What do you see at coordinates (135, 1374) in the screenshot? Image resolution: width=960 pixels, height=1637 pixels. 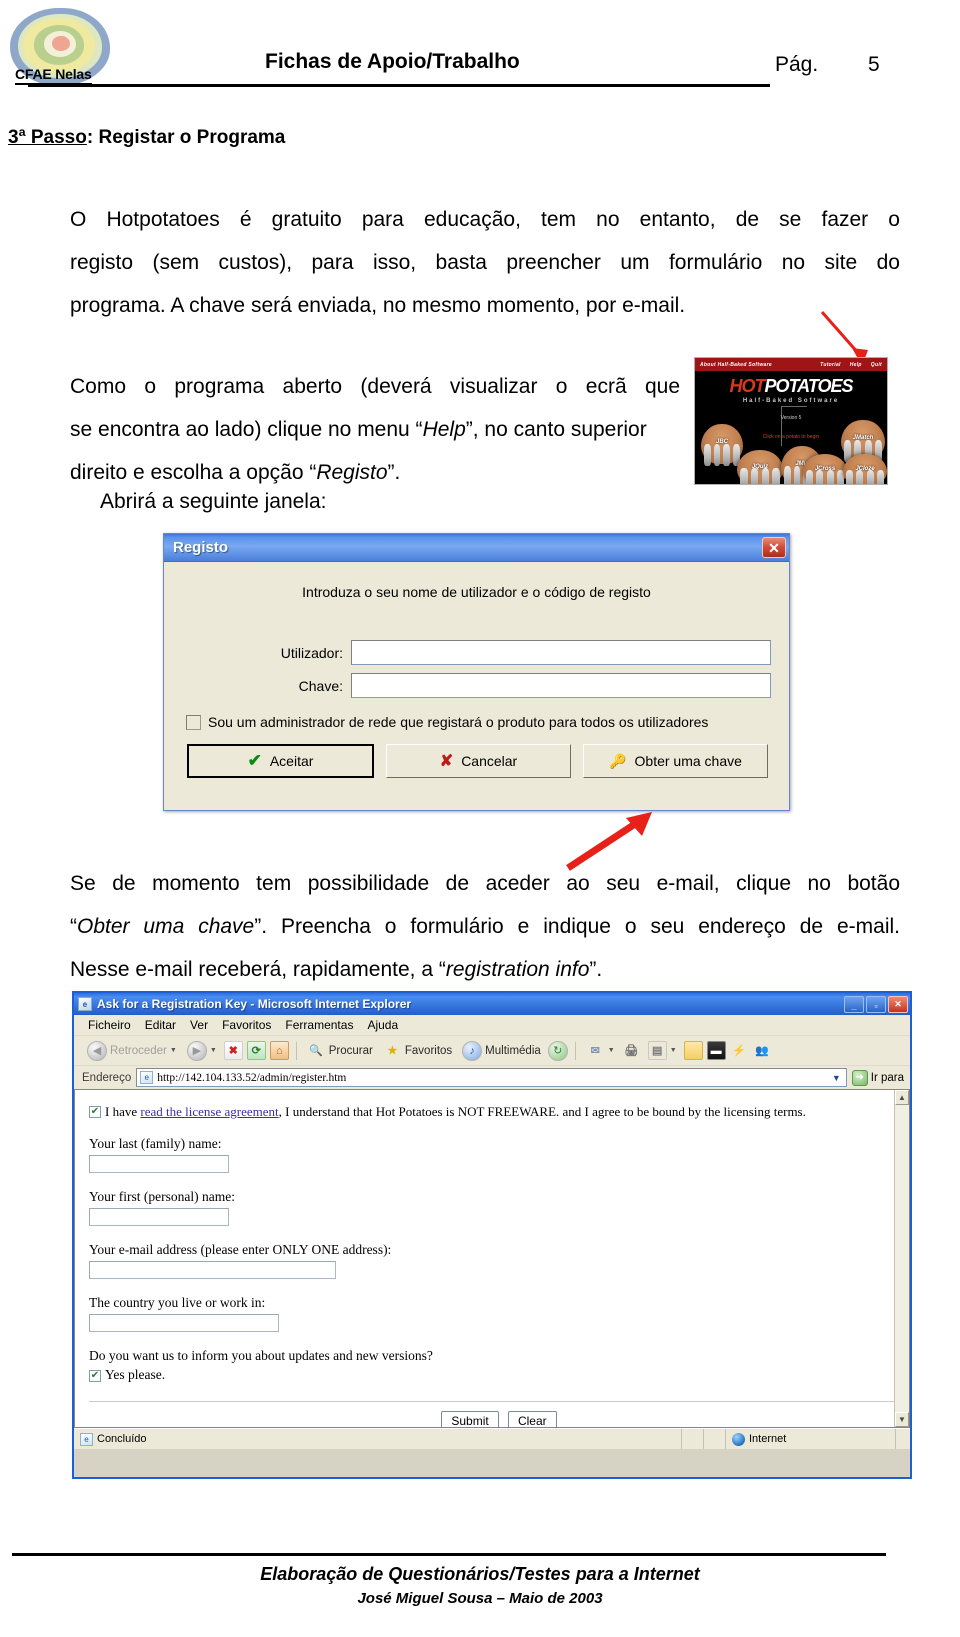 I see `updates-option-label: Yes please.` at bounding box center [135, 1374].